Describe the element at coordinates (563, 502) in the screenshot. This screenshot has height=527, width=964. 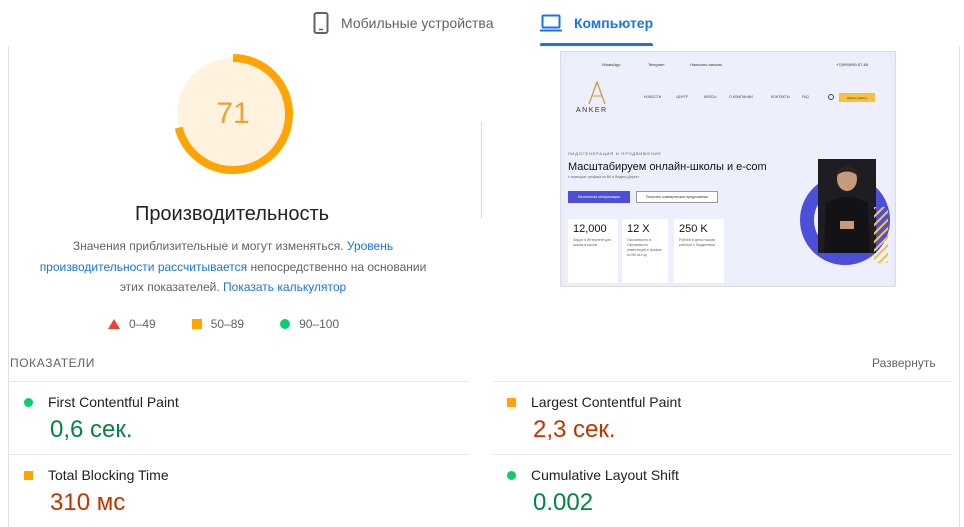
I see `metric-cls-value: 0.002` at that location.